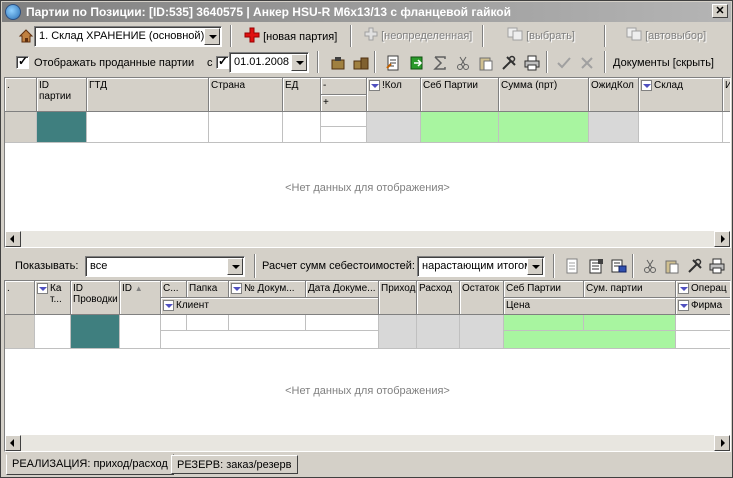 The height and width of the screenshot is (478, 733). I want to click on tab-reserve: РЕЗЕРВ: заказ/резерв, so click(234, 464).